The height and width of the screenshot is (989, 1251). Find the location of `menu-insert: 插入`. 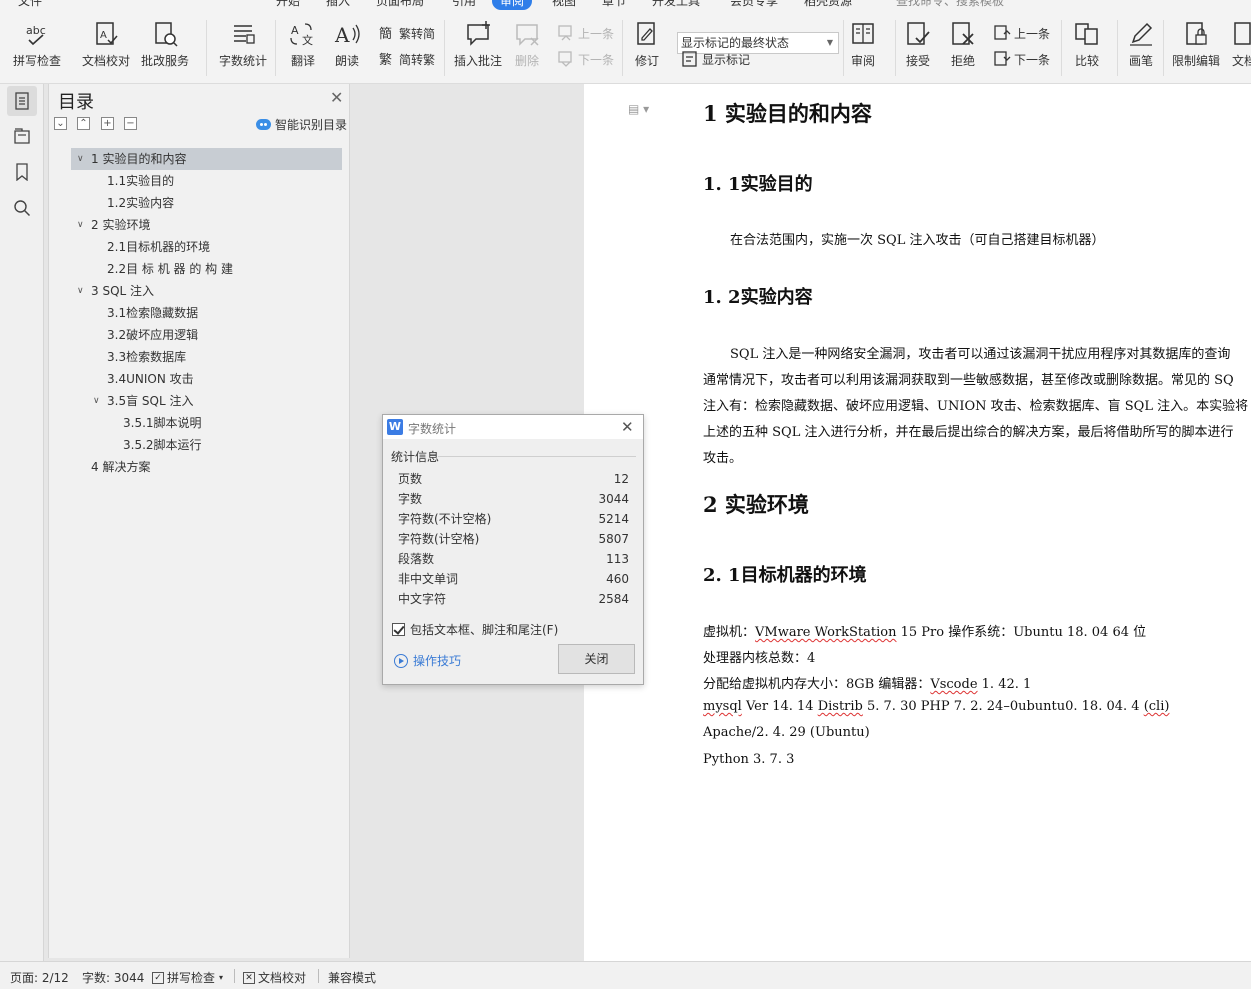

menu-insert: 插入 is located at coordinates (338, 4).